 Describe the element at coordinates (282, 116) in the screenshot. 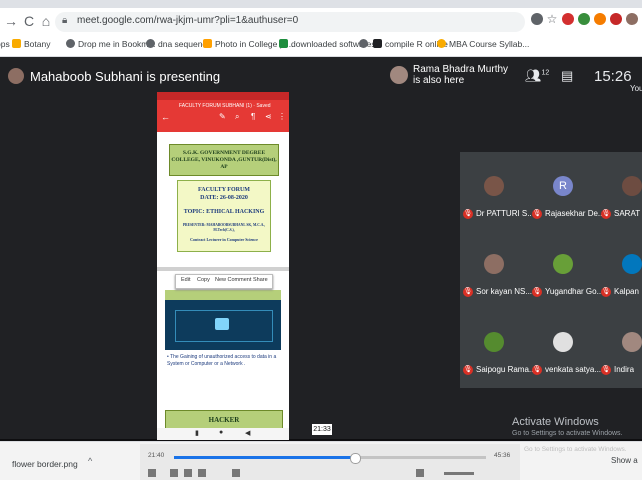

I see `more-icon: ⋮` at that location.